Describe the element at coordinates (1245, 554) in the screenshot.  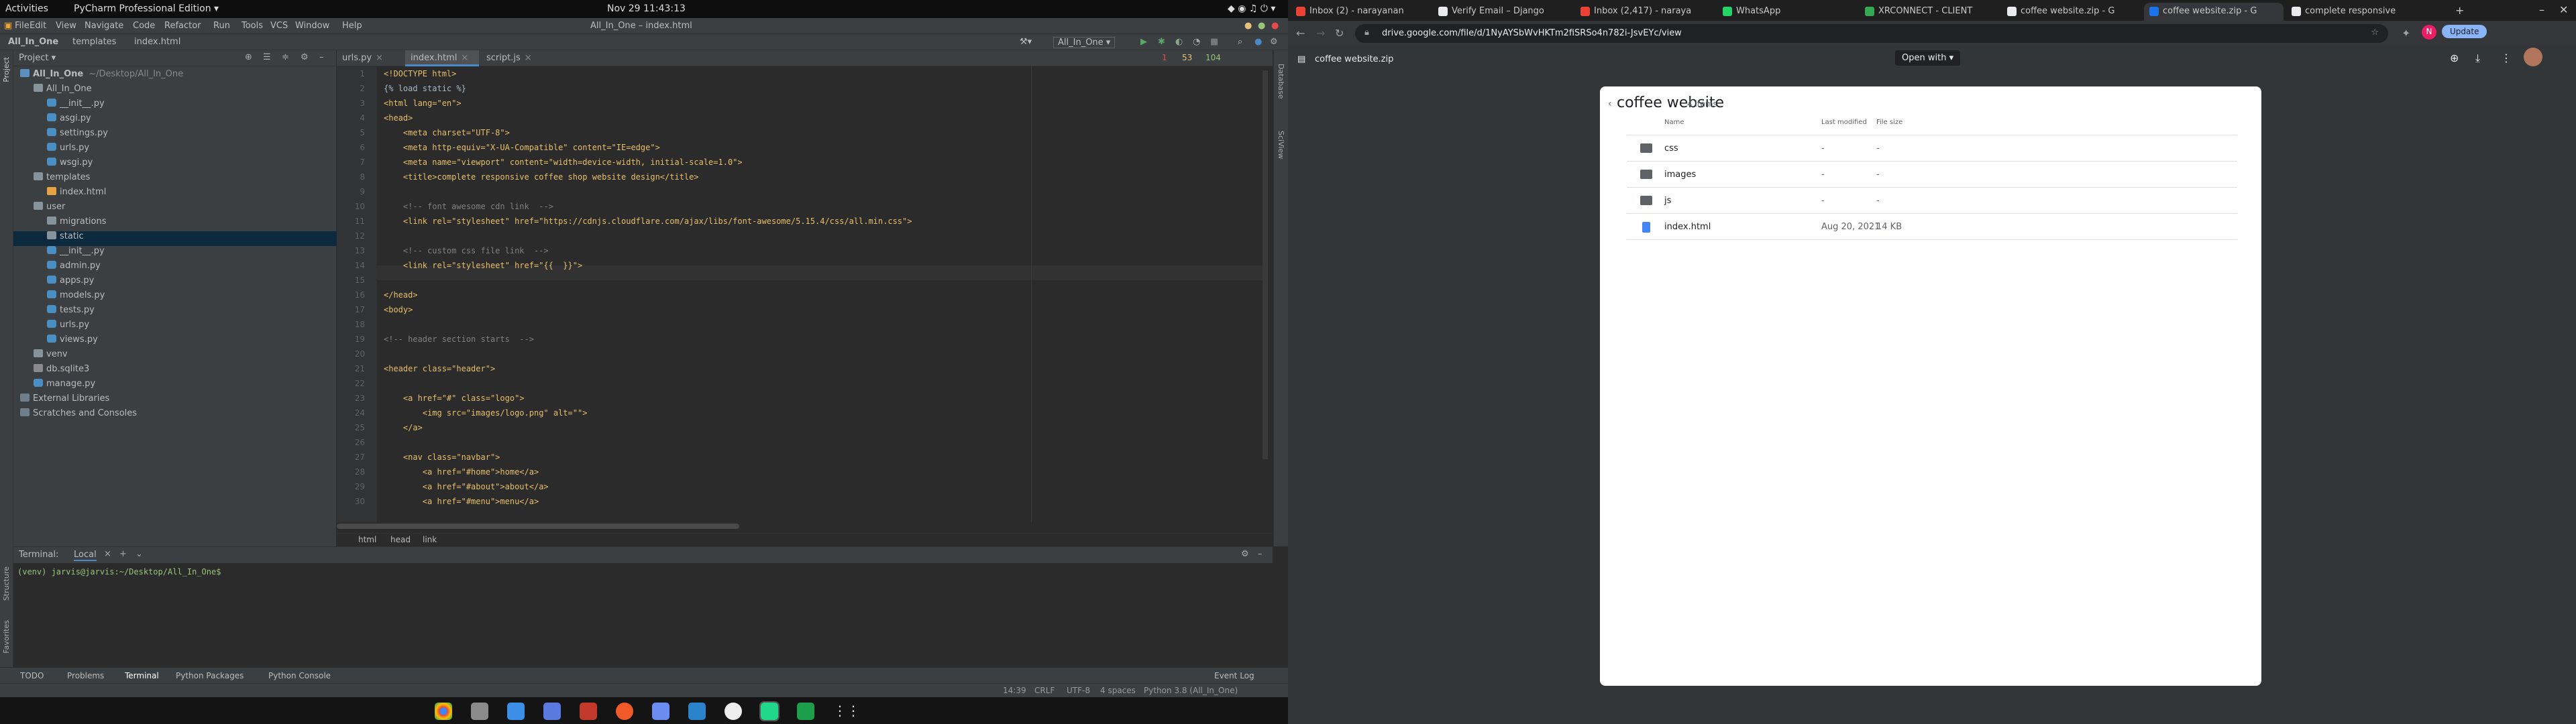
I see `terminal-gear-icon: ⚙` at that location.